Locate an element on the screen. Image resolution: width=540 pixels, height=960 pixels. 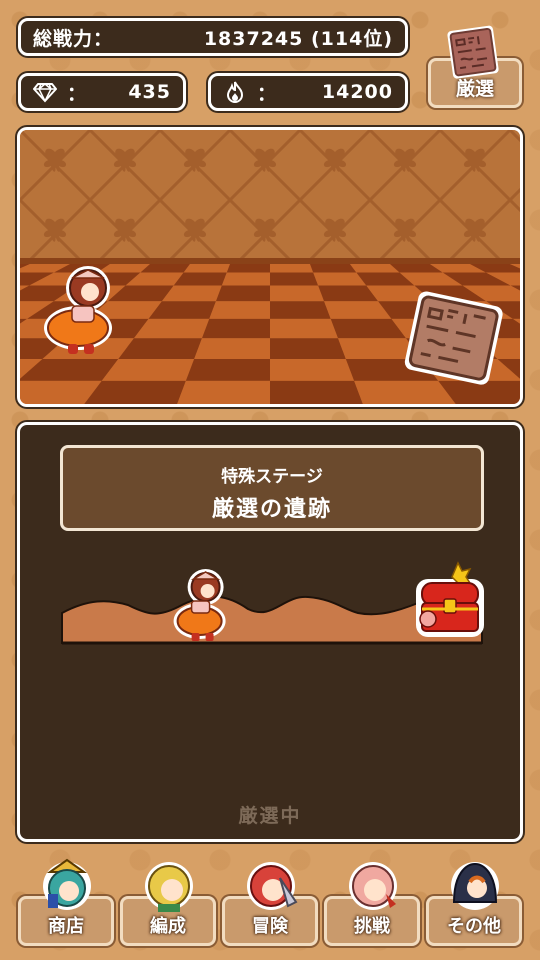
fire-counter: ： 14200 is located at coordinates (308, 92).